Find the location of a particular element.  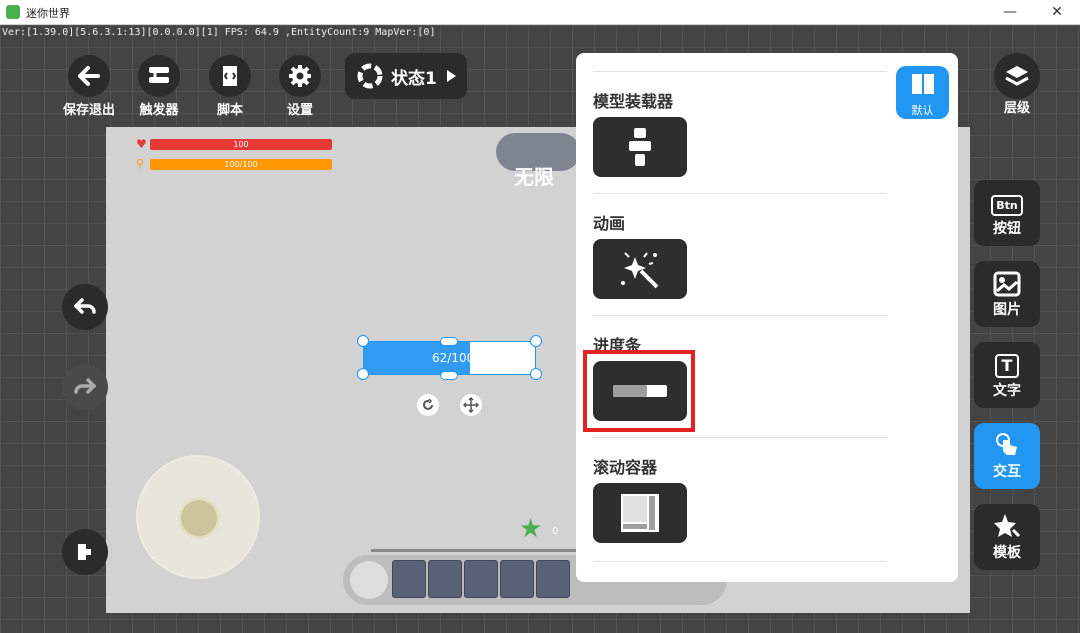

section-title-animation: 动画 is located at coordinates (609, 223).